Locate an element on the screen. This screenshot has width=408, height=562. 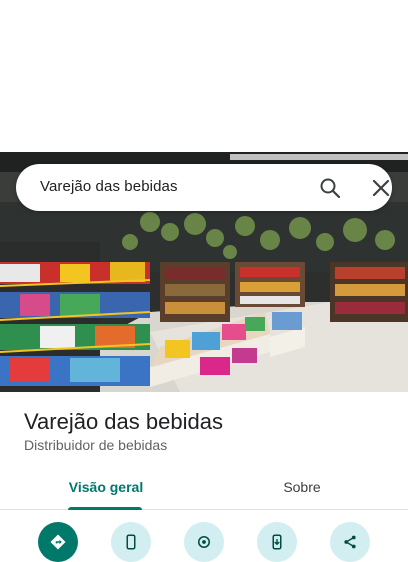
search-bar: Varejão das bebidas is located at coordinates (204, 187).